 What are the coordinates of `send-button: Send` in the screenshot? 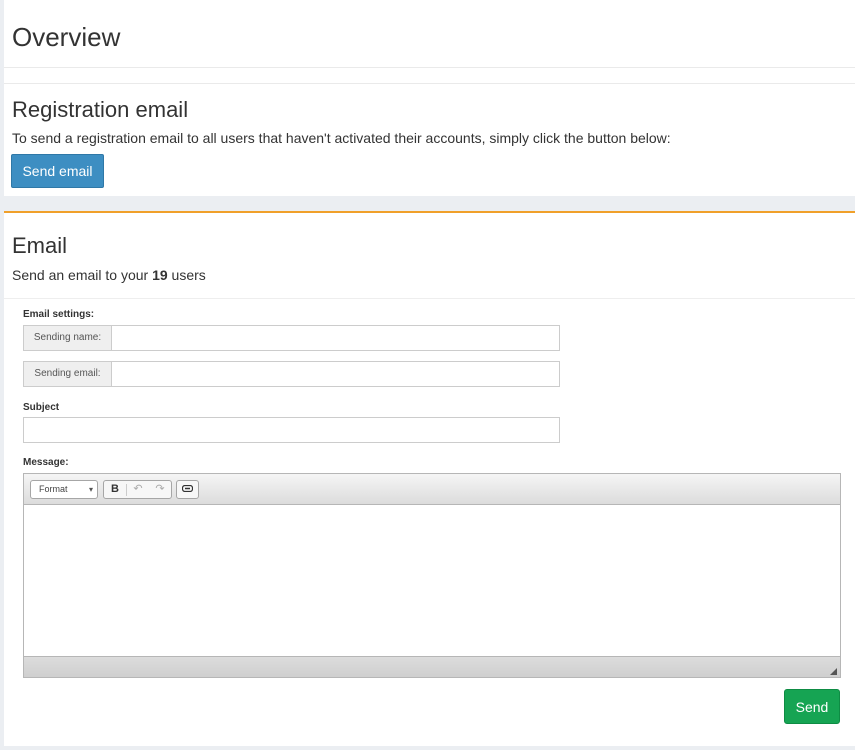 It's located at (812, 706).